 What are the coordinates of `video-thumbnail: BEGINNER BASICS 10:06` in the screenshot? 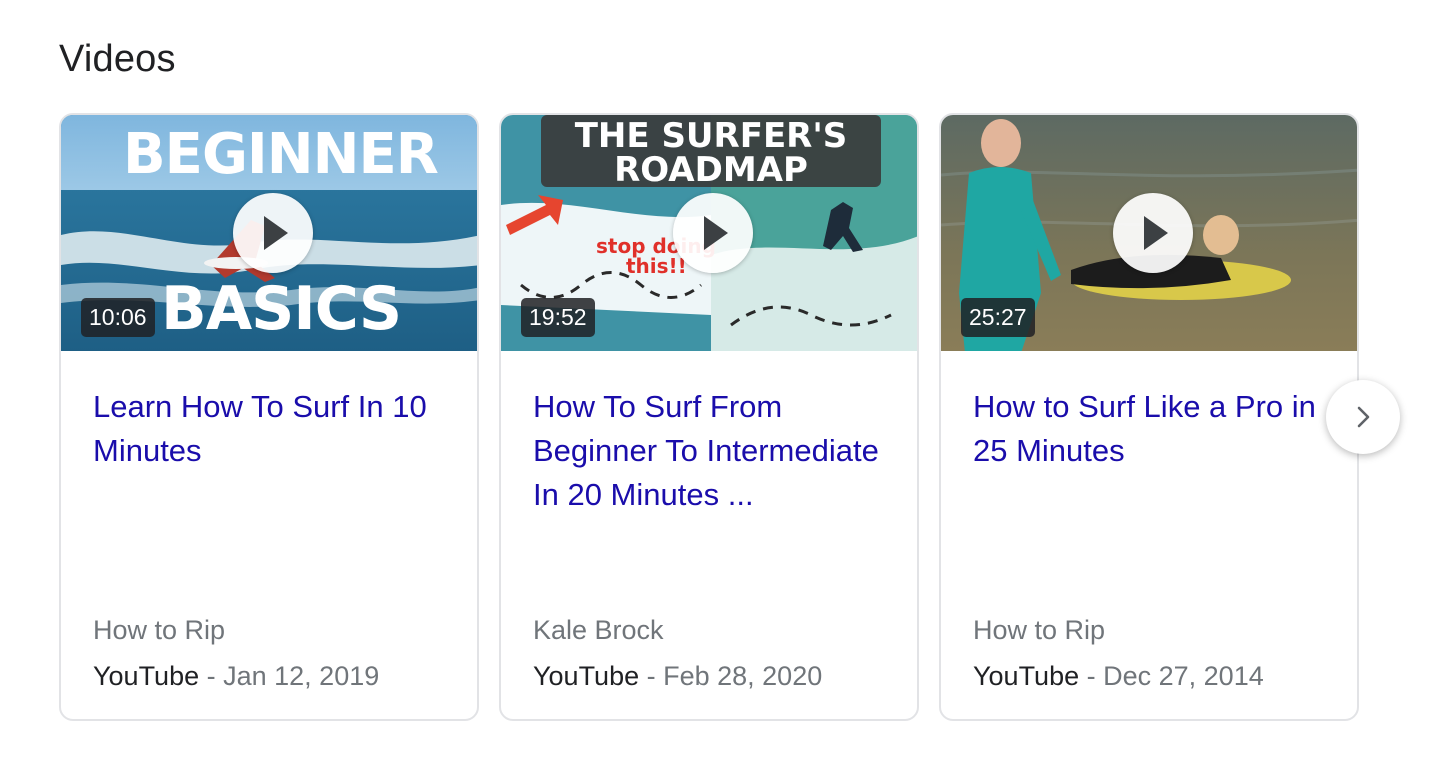 It's located at (269, 233).